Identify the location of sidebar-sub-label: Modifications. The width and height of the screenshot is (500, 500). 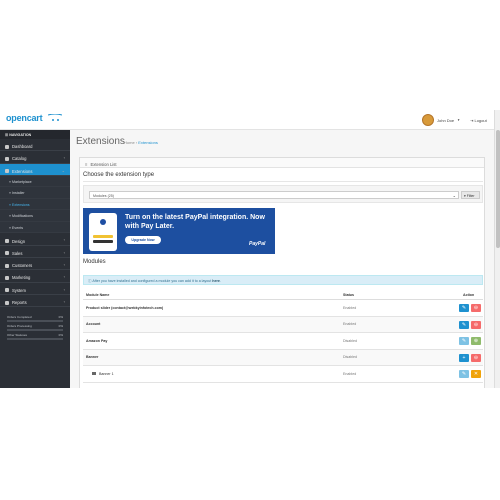
(22, 216).